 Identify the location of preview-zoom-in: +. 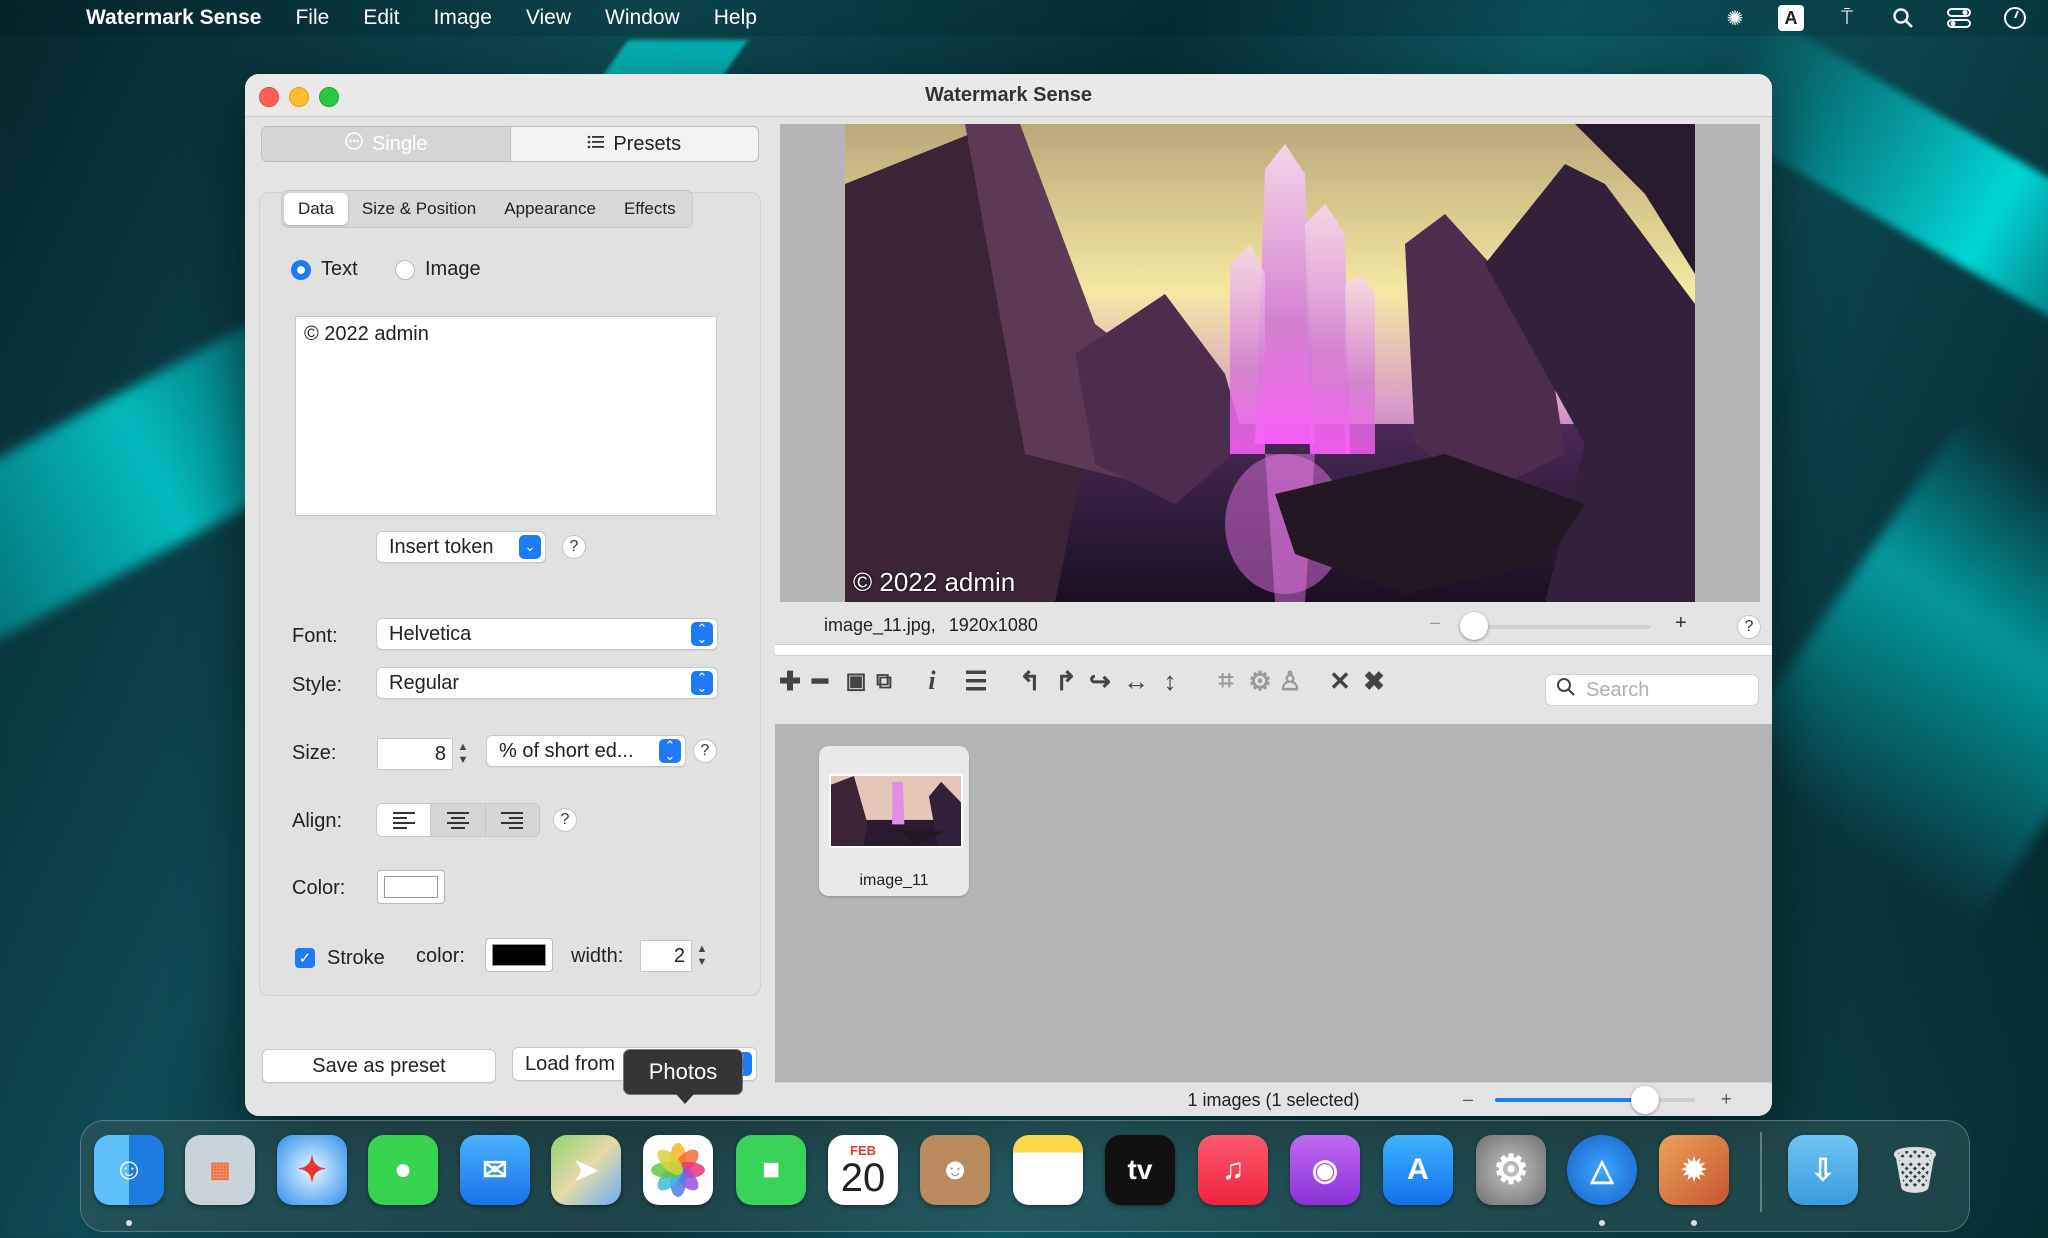
(1681, 623).